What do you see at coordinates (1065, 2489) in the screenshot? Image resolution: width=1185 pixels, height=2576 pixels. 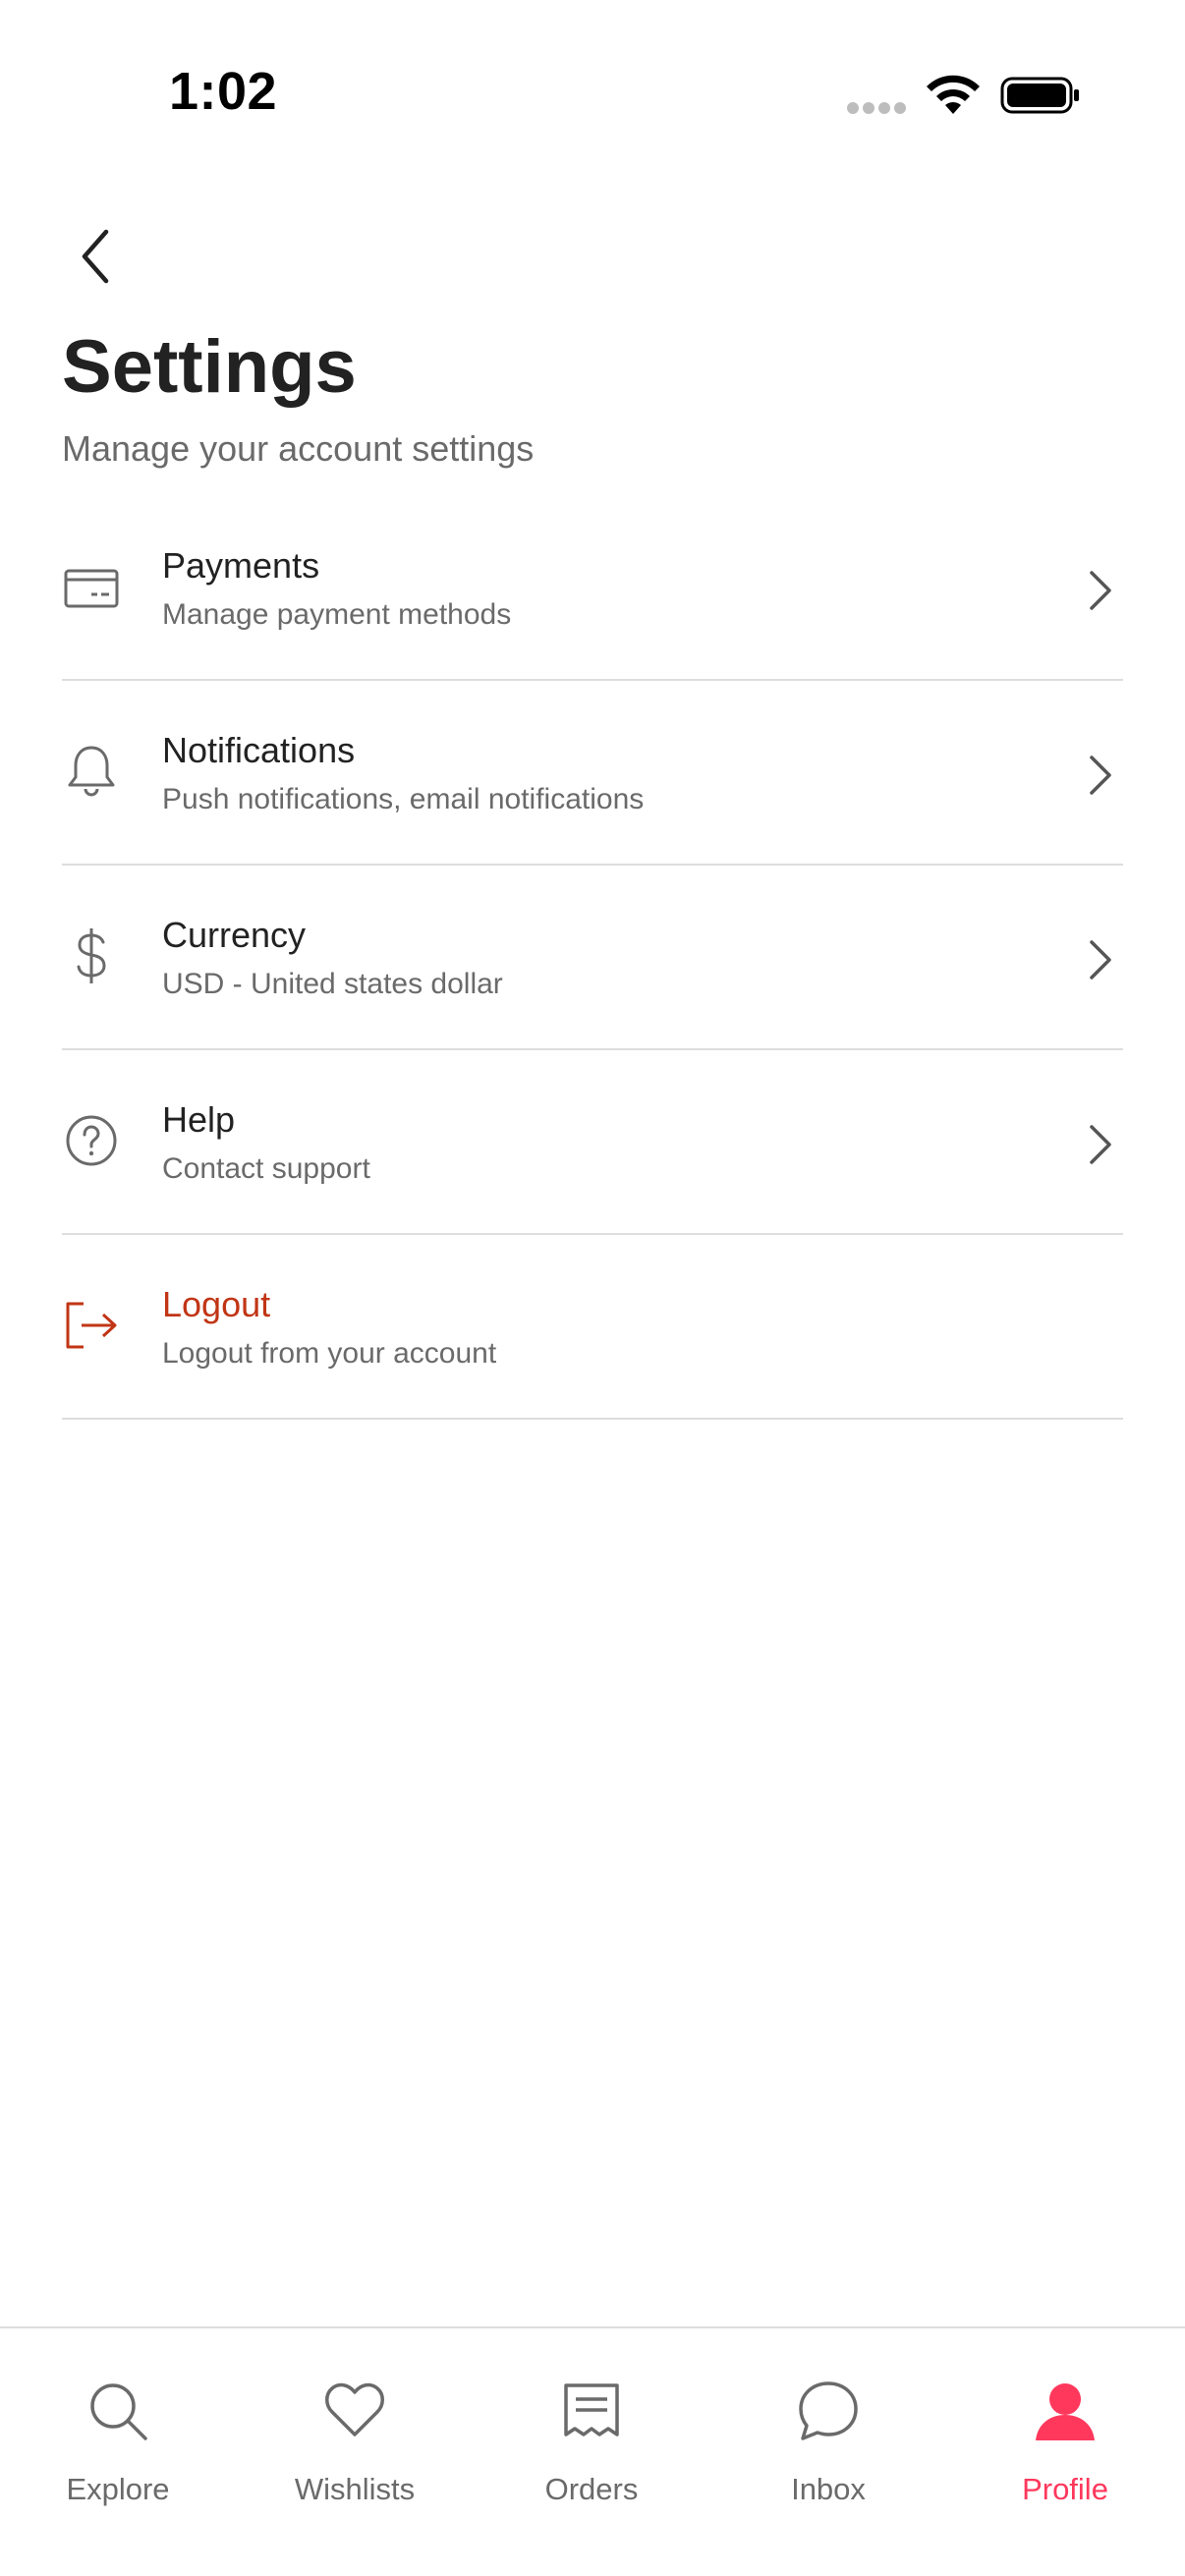 I see `tab-label: Profile` at bounding box center [1065, 2489].